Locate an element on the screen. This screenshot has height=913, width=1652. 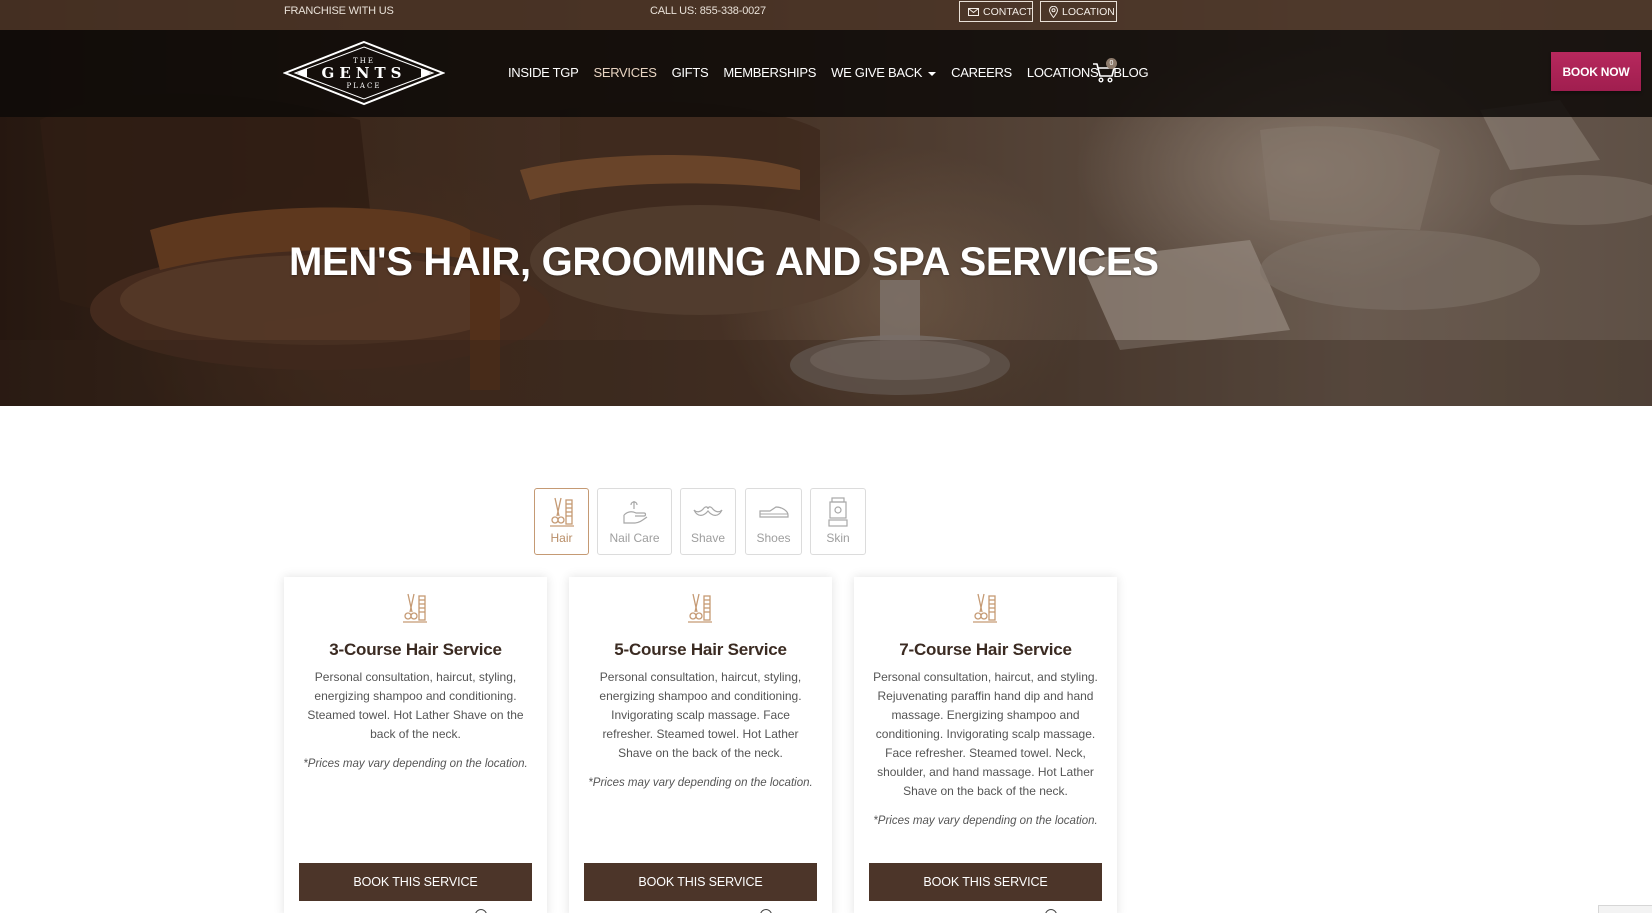
tab-nail-care-label: Nail Care is located at coordinates (634, 538).